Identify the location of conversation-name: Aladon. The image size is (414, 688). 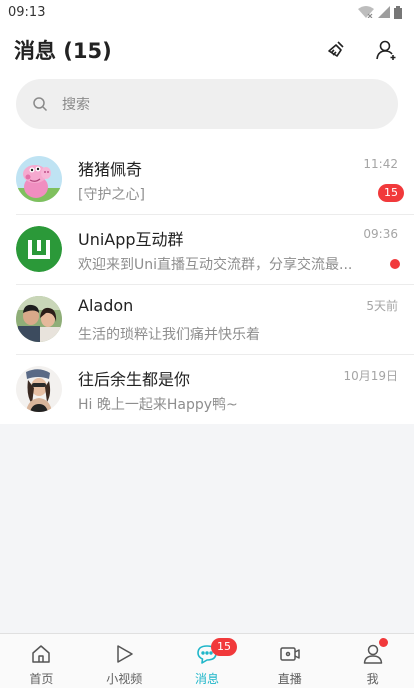
(106, 305).